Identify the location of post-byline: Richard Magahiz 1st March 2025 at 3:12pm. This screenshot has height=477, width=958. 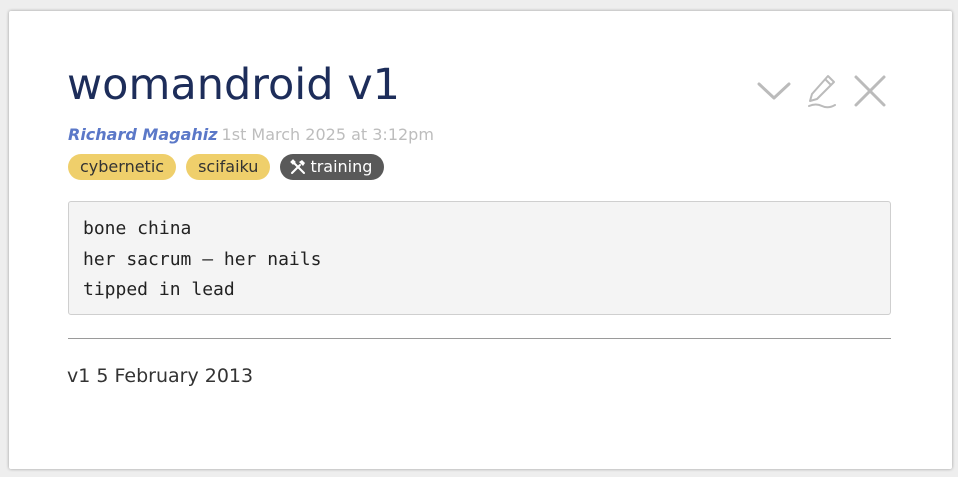
(251, 135).